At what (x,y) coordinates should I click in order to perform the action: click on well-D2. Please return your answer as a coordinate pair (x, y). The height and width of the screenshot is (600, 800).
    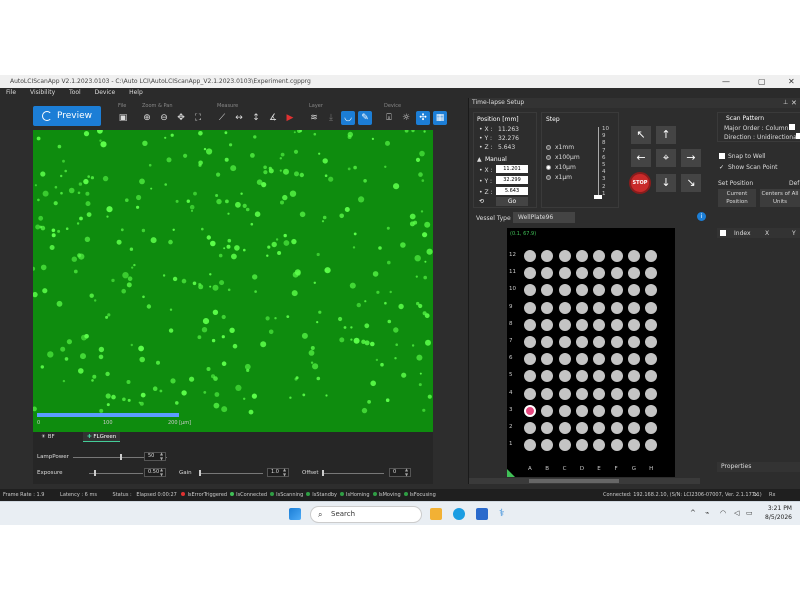
    Looking at the image, I should click on (581, 428).